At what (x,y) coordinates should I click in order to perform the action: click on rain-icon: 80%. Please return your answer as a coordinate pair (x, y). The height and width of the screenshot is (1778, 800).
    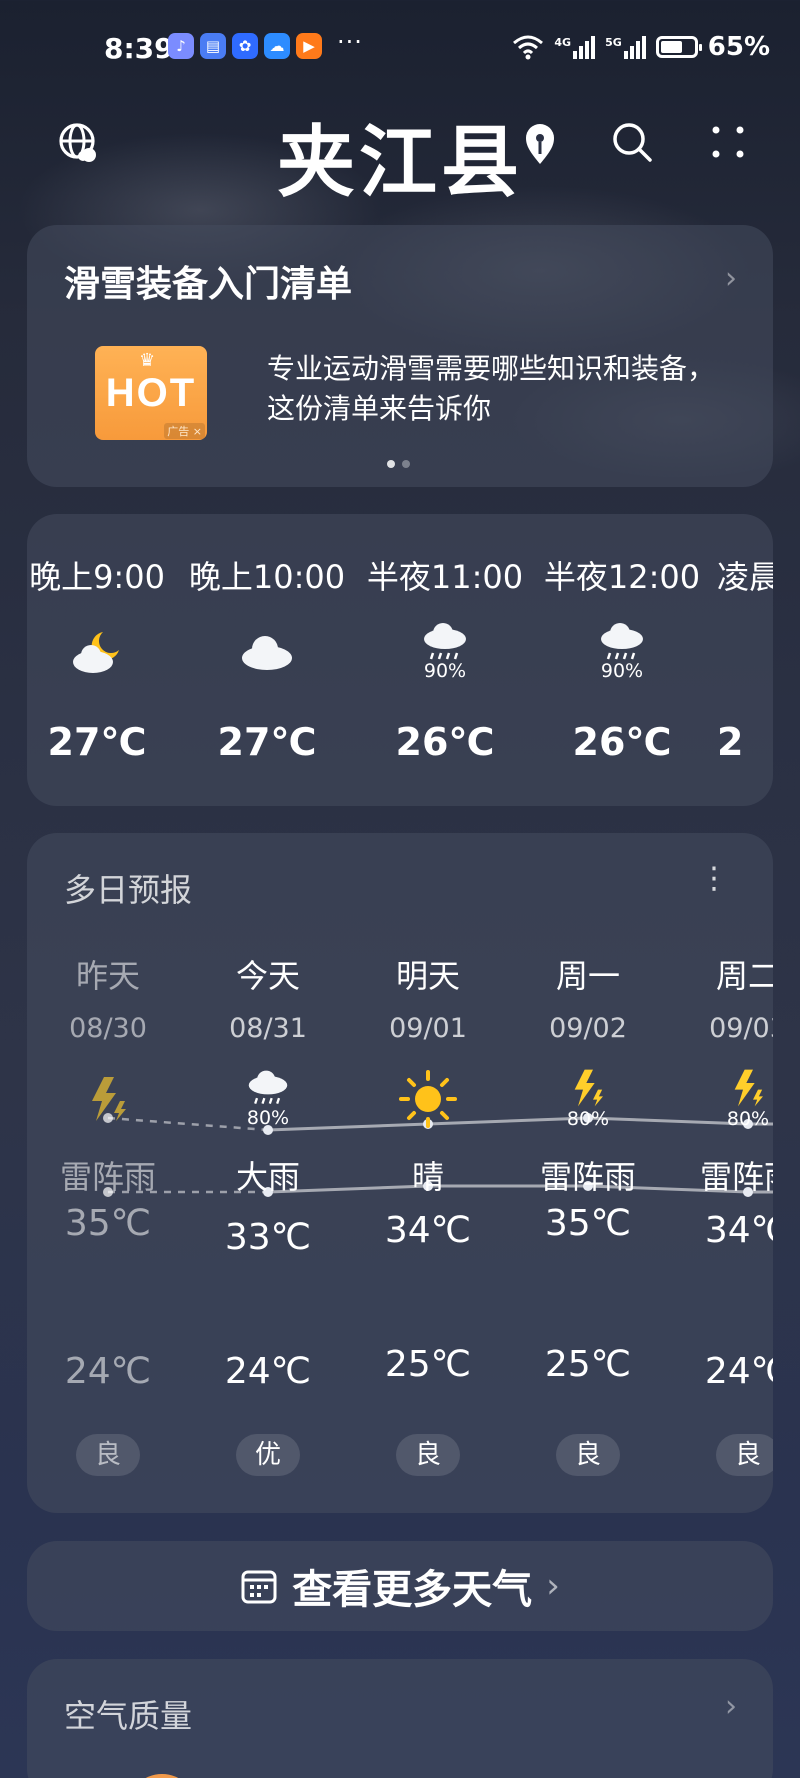
    Looking at the image, I should click on (268, 1099).